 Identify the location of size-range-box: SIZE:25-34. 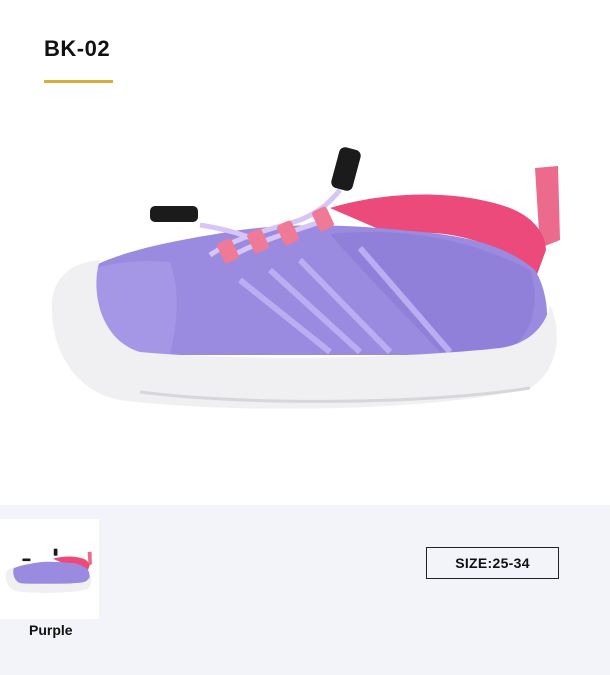
(492, 563).